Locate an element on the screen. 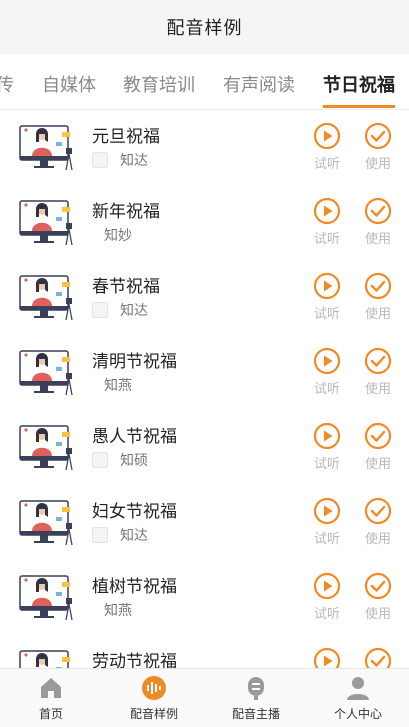  nav-profile: 个人中心 is located at coordinates (358, 698).